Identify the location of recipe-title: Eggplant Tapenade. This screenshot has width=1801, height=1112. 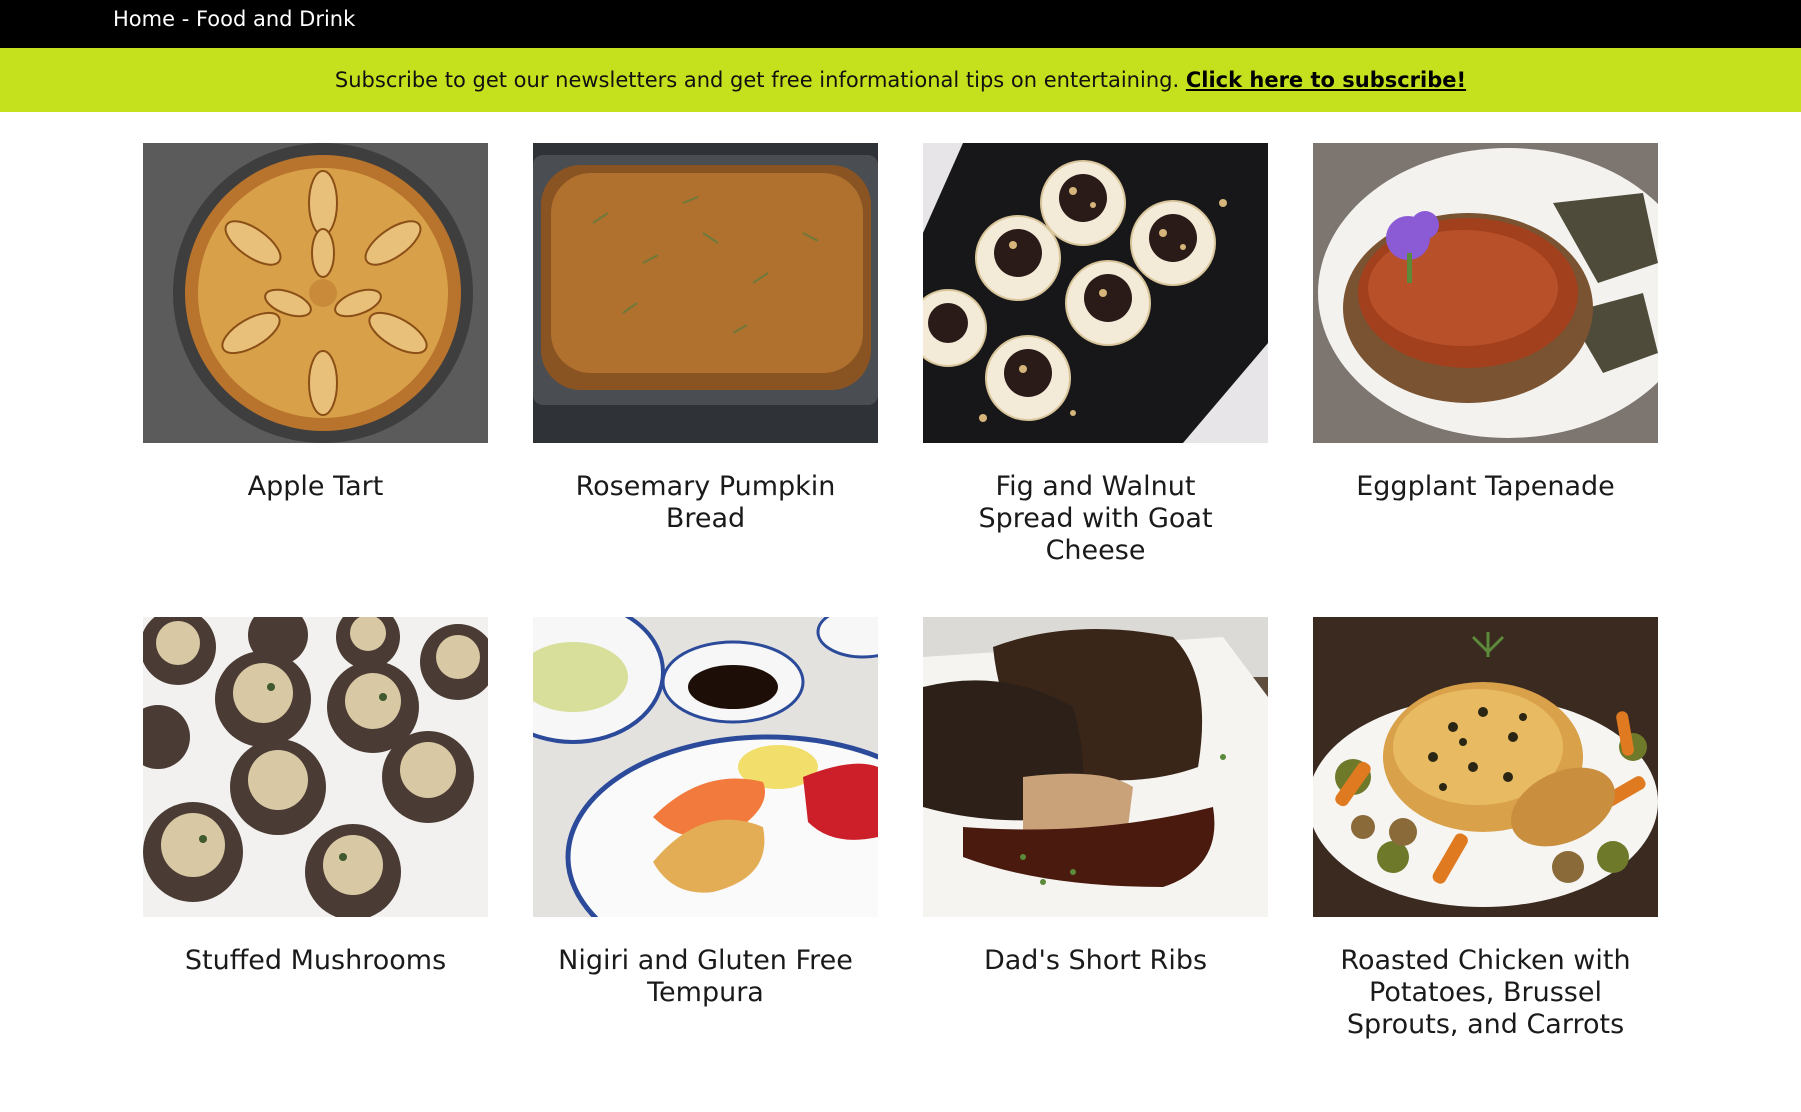
(1486, 487).